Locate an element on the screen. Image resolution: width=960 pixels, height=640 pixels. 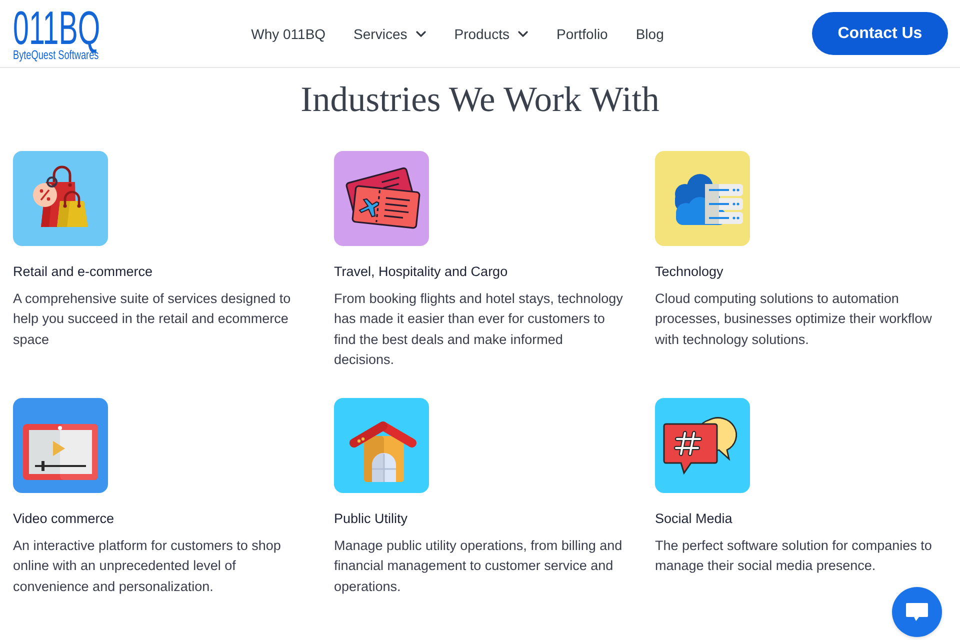
nav-link: Services is located at coordinates (390, 34).